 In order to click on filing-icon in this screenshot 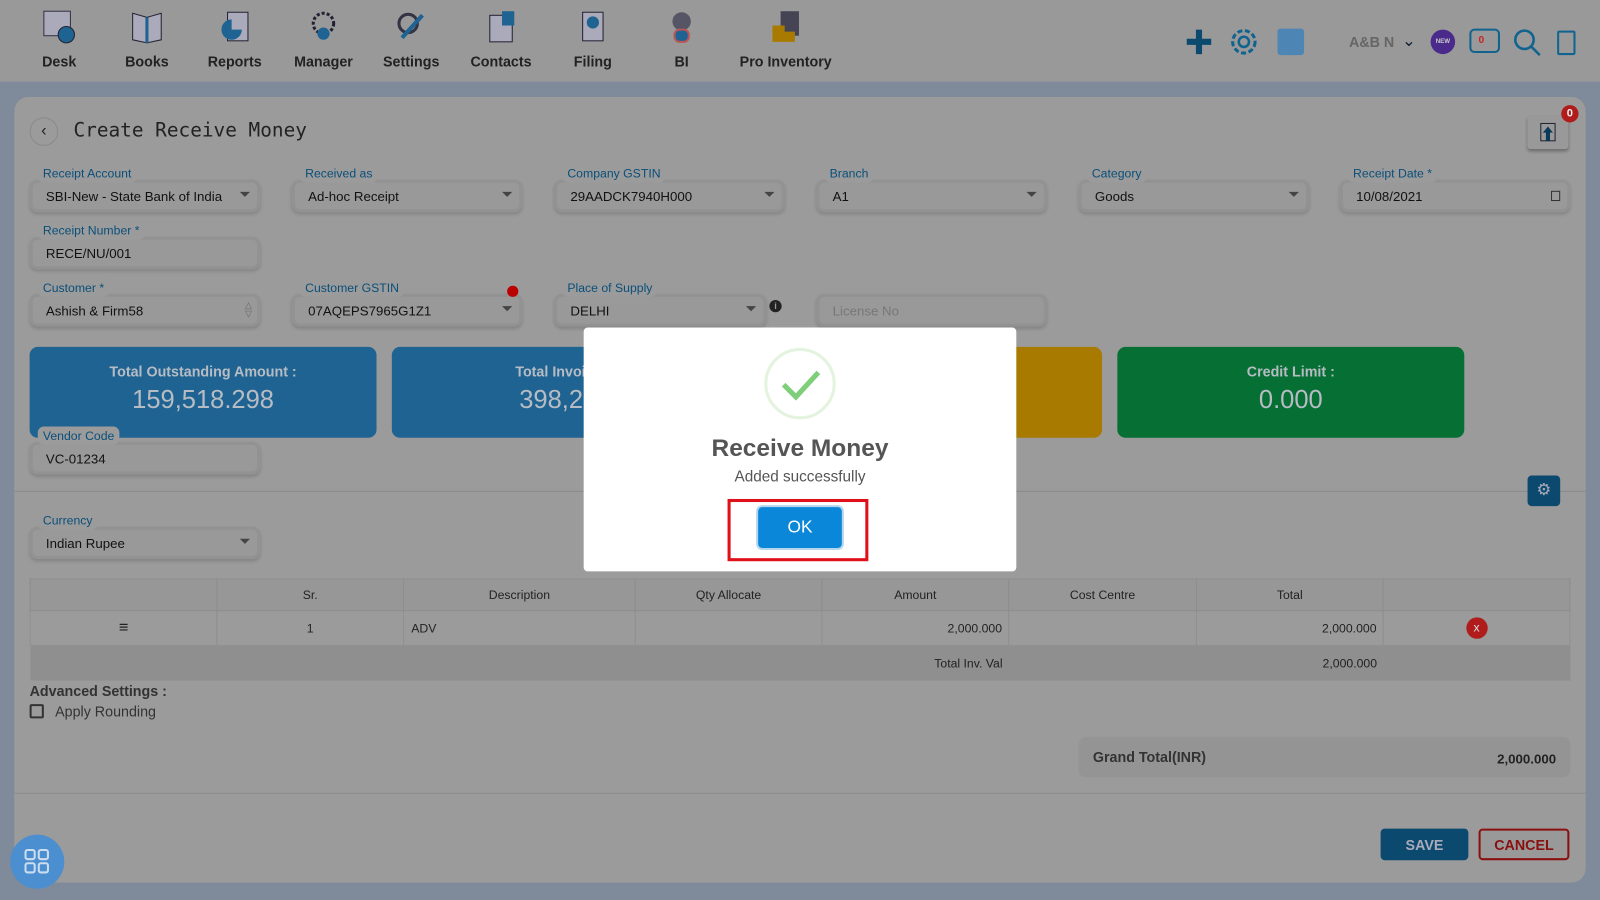, I will do `click(592, 26)`.